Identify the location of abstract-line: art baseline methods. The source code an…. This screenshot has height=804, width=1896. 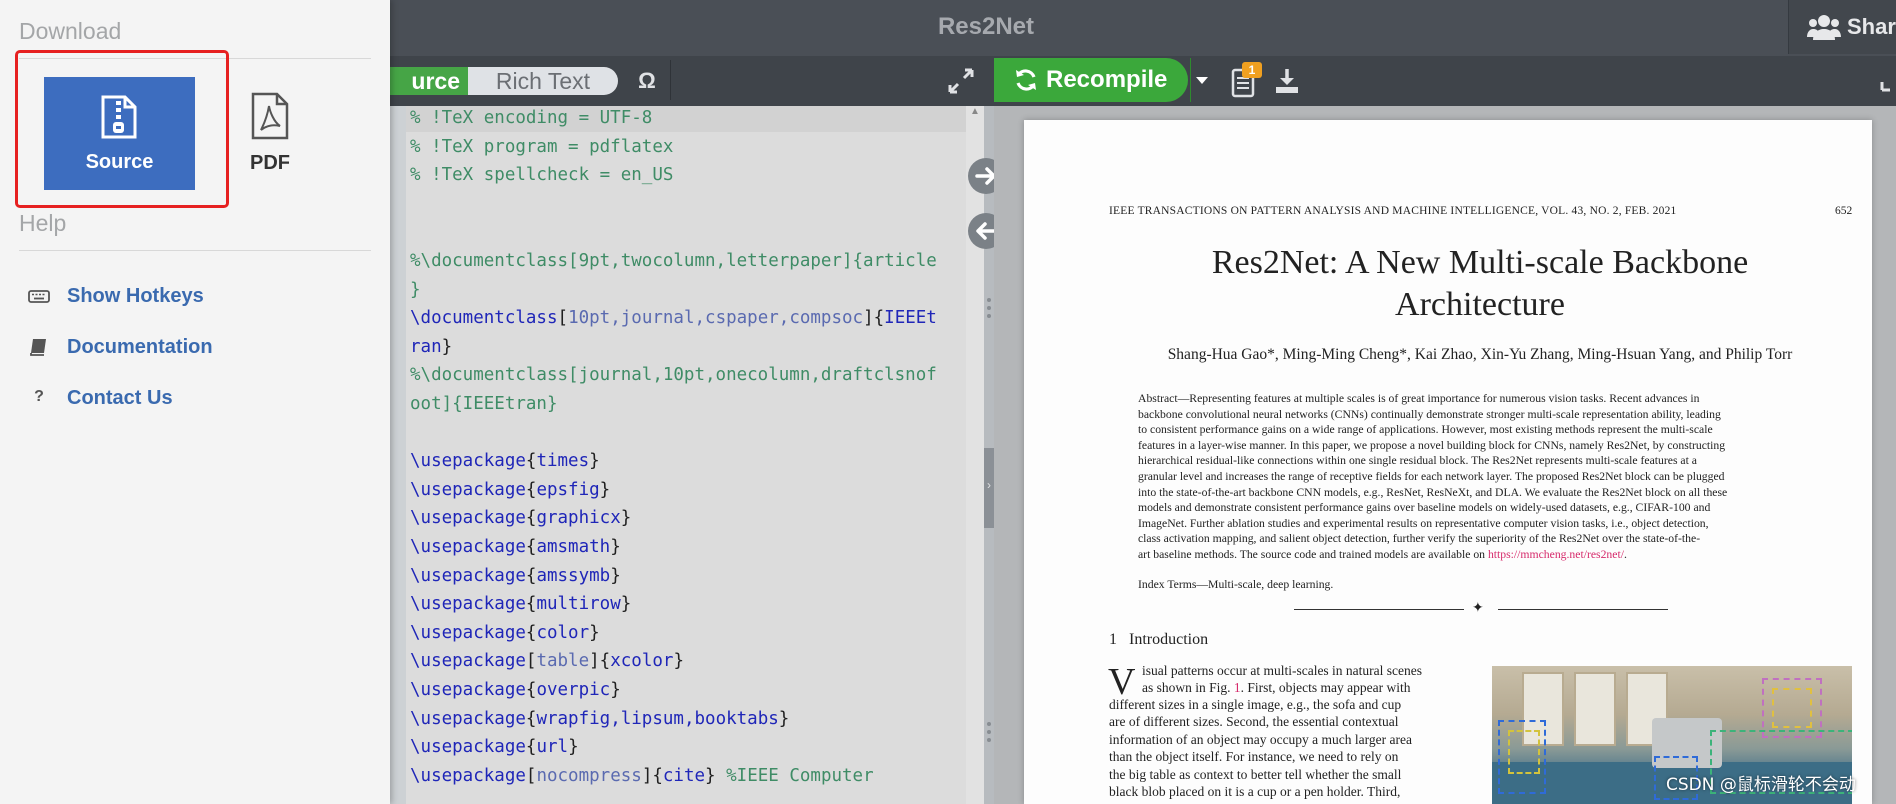
(1382, 554).